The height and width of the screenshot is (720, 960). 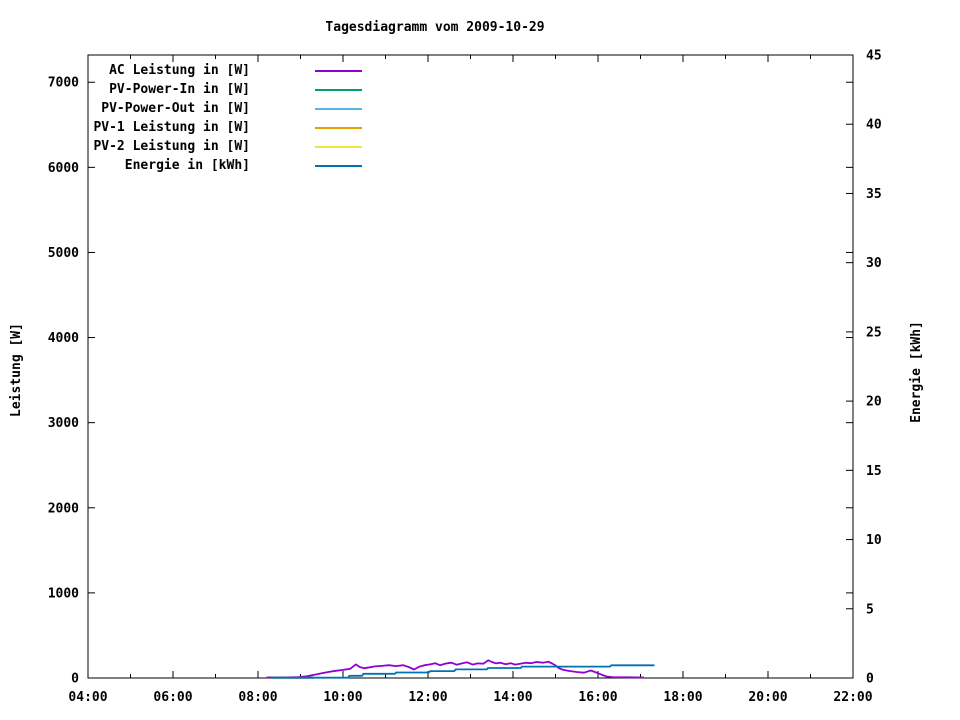 I want to click on x-tick-label: 14:00, so click(x=512, y=697).